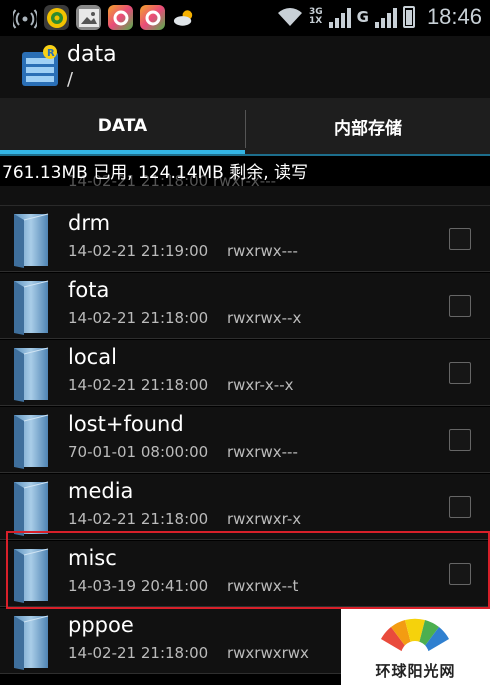 Image resolution: width=490 pixels, height=685 pixels. Describe the element at coordinates (138, 586) in the screenshot. I see `file-date: 14-03-19 20:41:00` at that location.